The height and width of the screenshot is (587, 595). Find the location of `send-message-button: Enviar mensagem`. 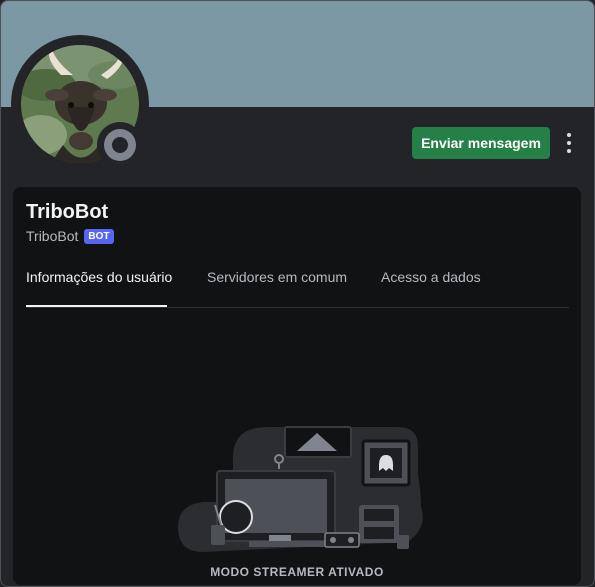

send-message-button: Enviar mensagem is located at coordinates (481, 143).